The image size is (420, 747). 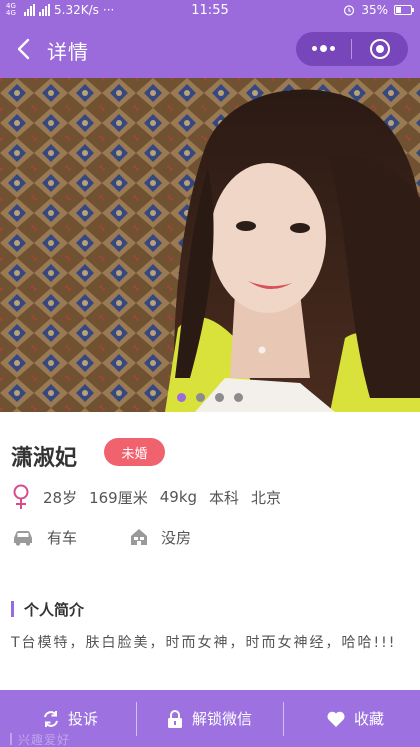 I want to click on close-miniprogram-button, so click(x=379, y=49).